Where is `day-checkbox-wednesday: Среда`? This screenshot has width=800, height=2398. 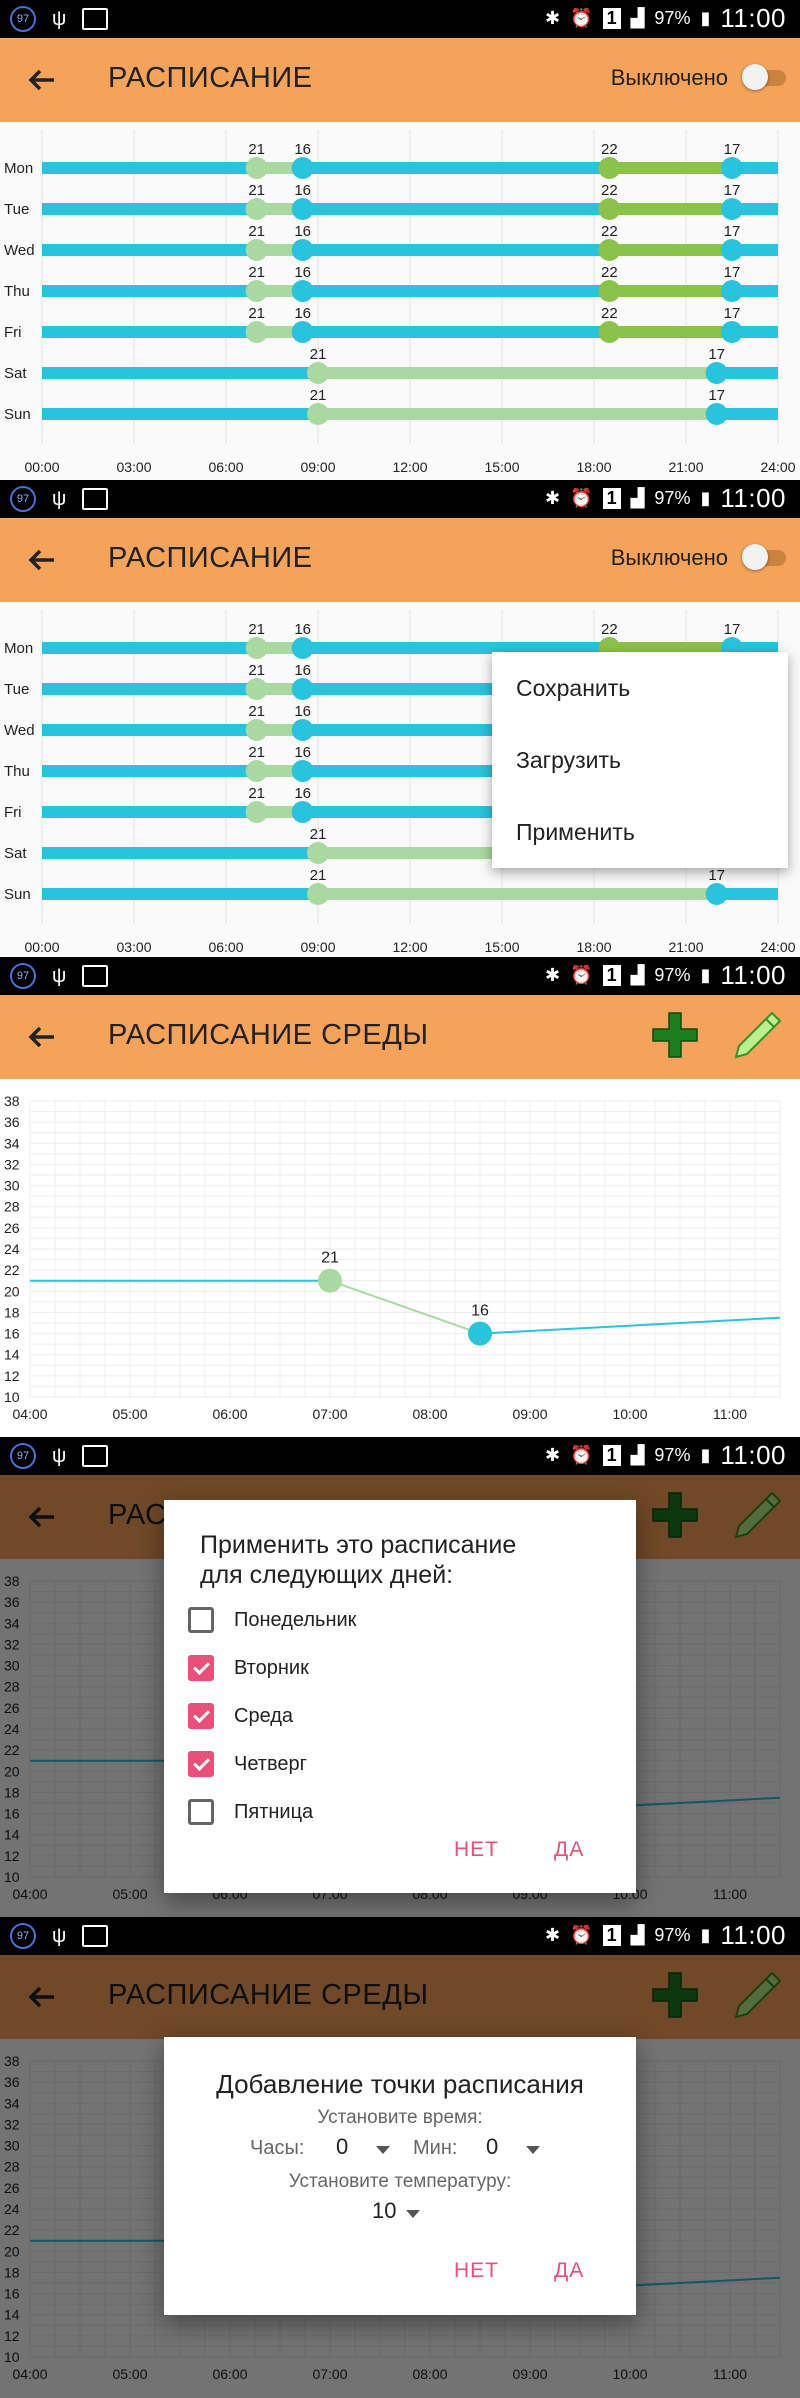
day-checkbox-wednesday: Среда is located at coordinates (240, 1716).